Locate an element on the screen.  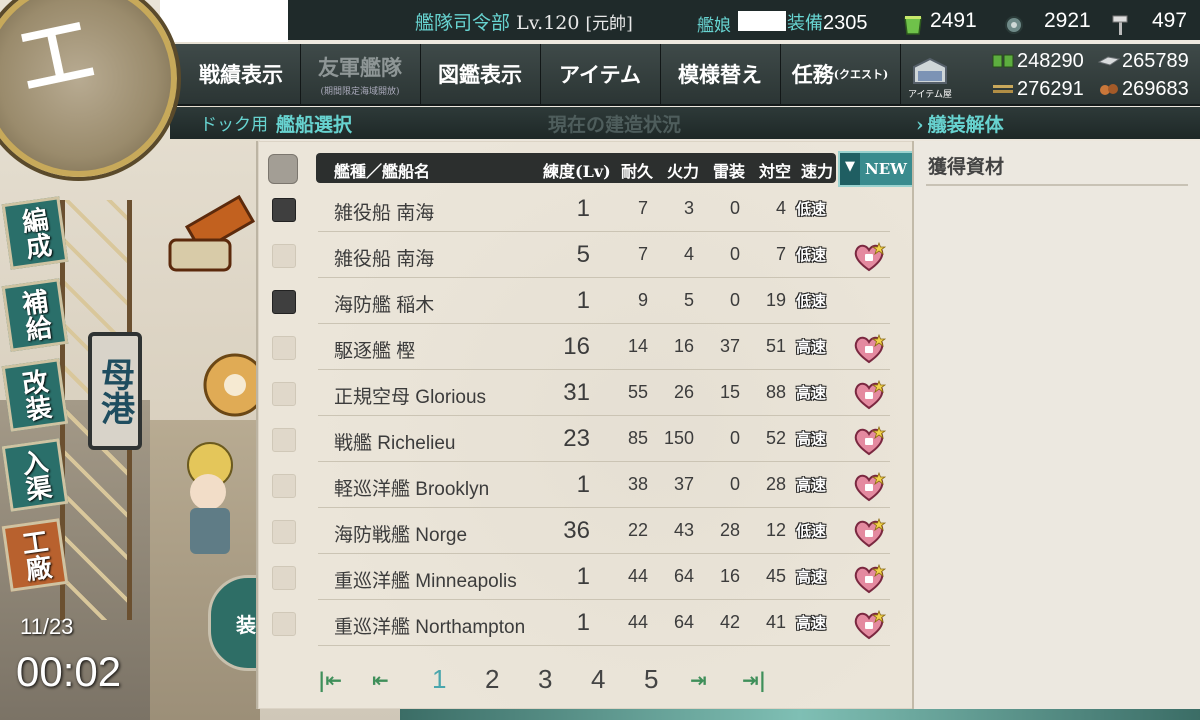
menu-battle-record: 戦績表示 is located at coordinates (241, 74).